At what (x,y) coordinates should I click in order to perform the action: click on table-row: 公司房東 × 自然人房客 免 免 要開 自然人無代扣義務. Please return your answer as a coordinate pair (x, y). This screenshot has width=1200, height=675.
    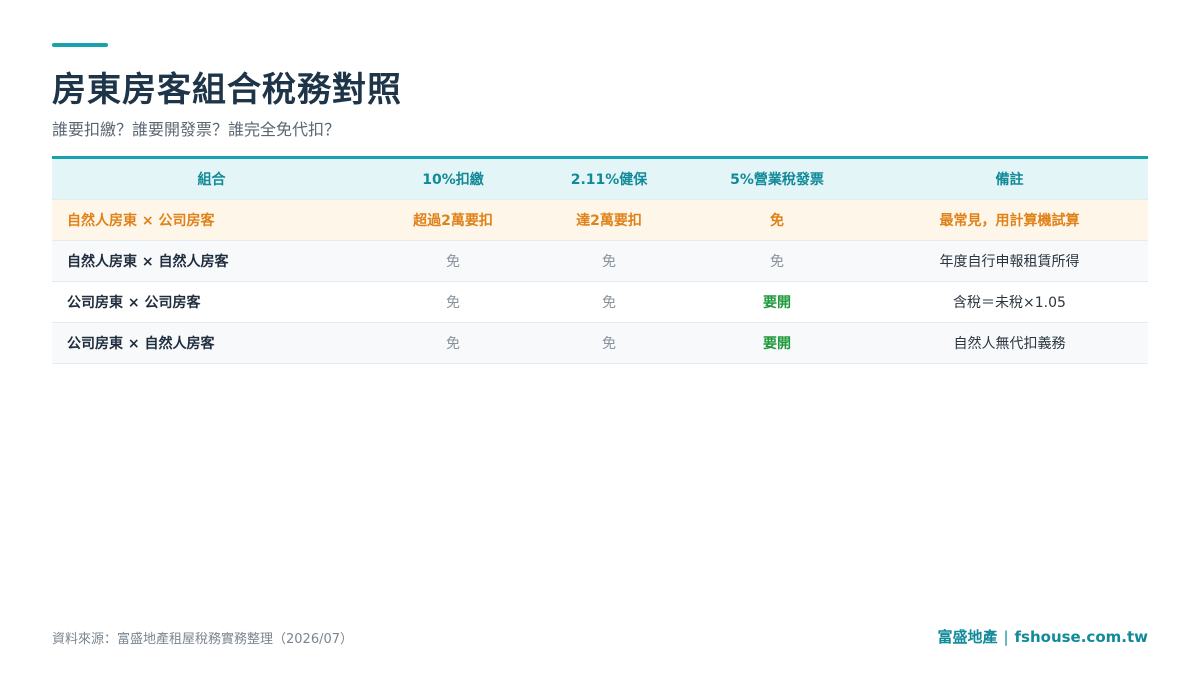
    Looking at the image, I should click on (600, 343).